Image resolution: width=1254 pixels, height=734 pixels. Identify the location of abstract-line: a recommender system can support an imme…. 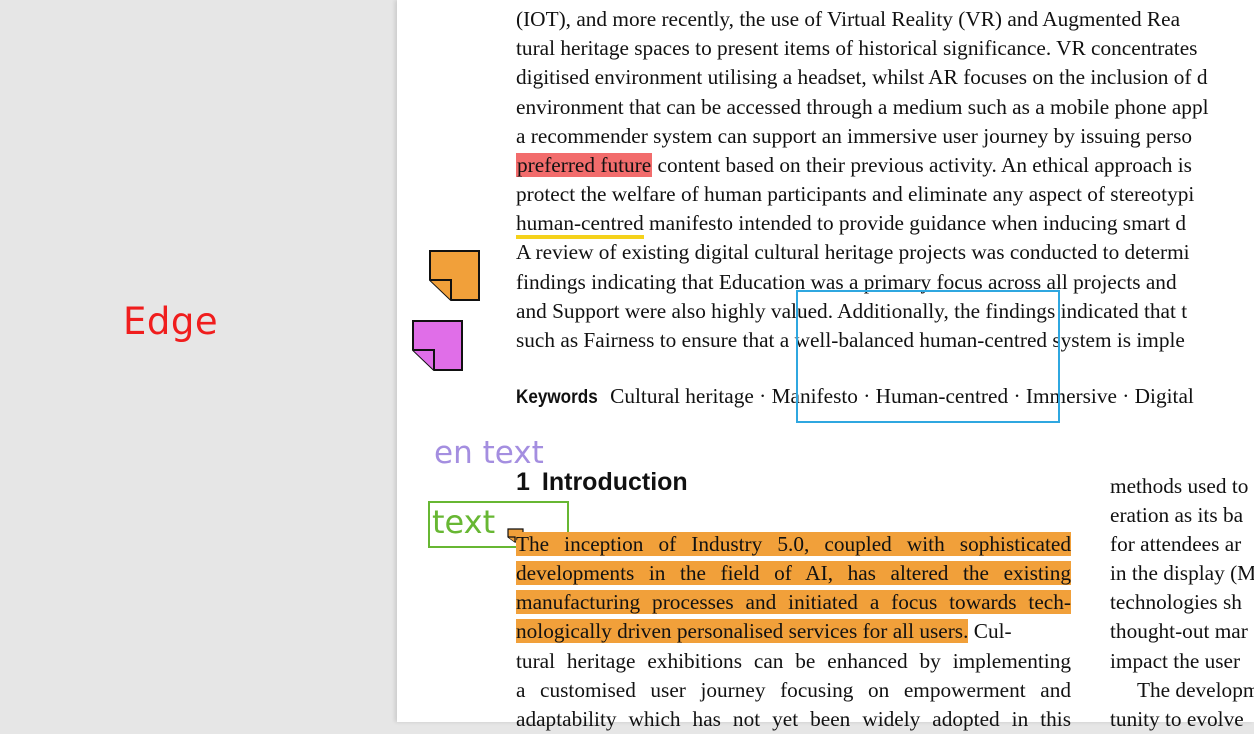
(854, 136).